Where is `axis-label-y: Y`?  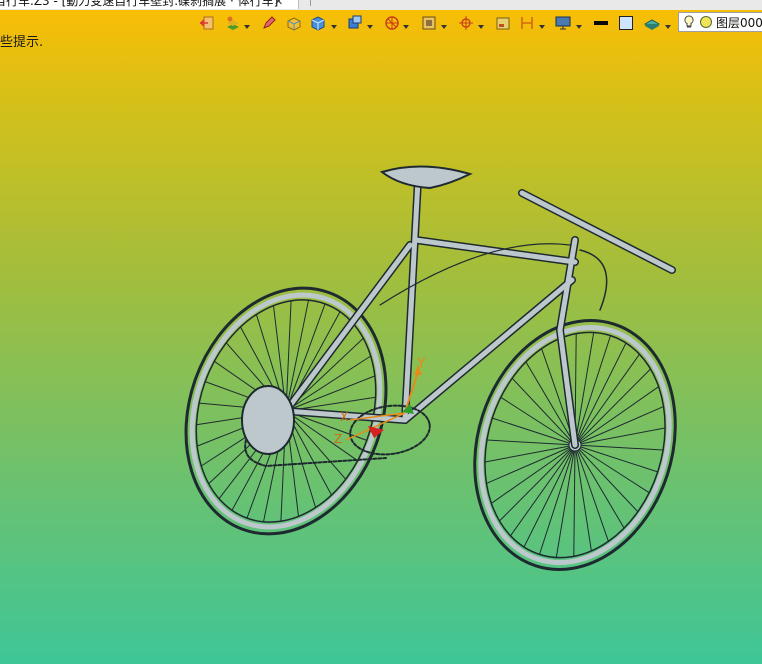 axis-label-y: Y is located at coordinates (421, 364).